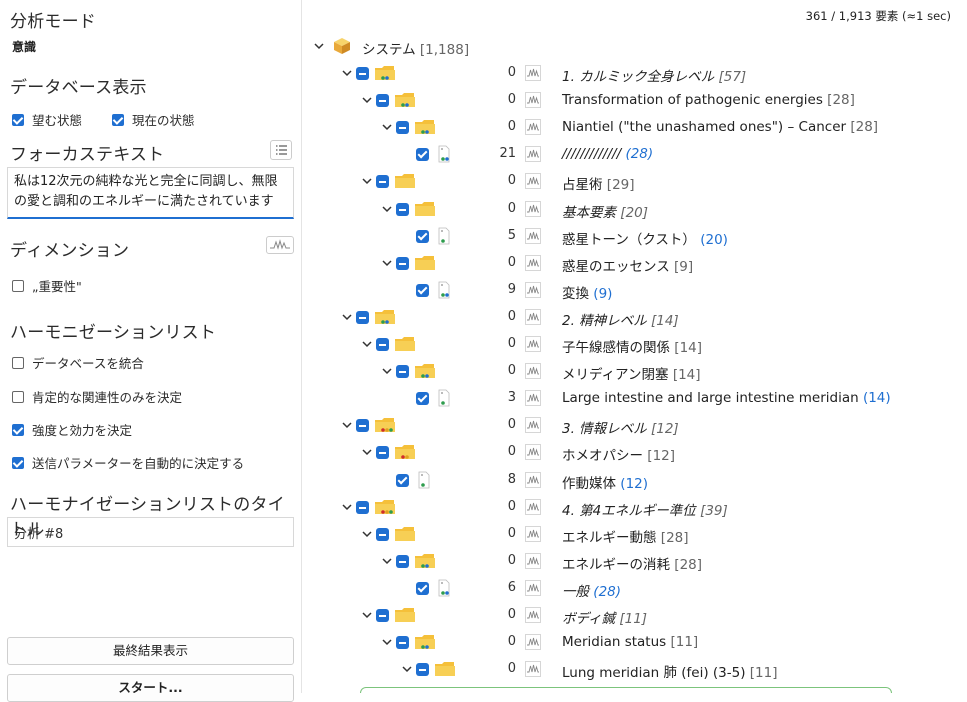  I want to click on tree-row: 0 メリディアン閉塞 [14], so click(634, 371).